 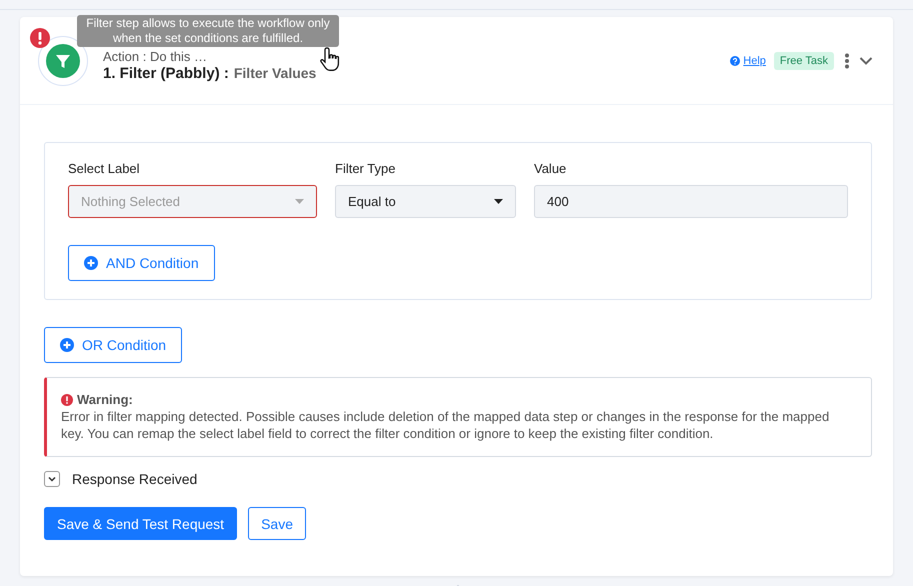 I want to click on field-label: Value, so click(x=551, y=168).